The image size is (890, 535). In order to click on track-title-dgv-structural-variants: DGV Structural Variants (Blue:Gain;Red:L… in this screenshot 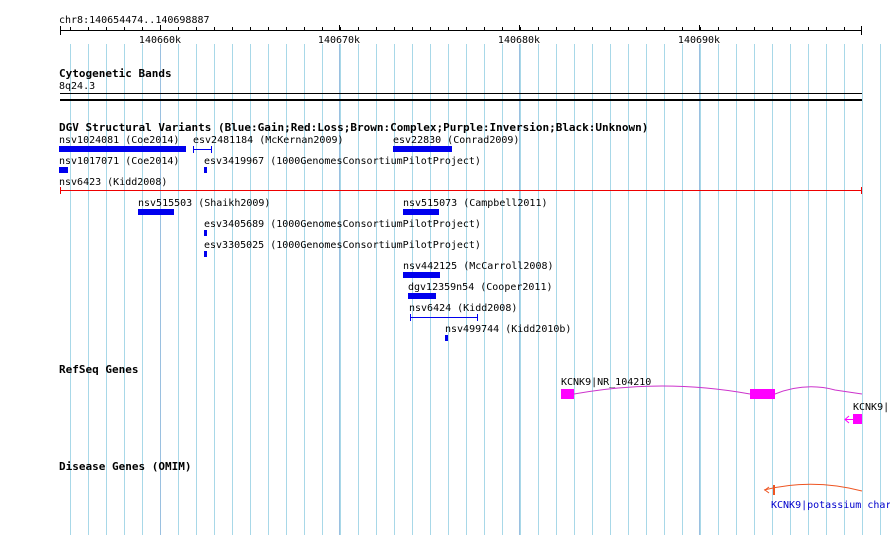, I will do `click(353, 128)`.